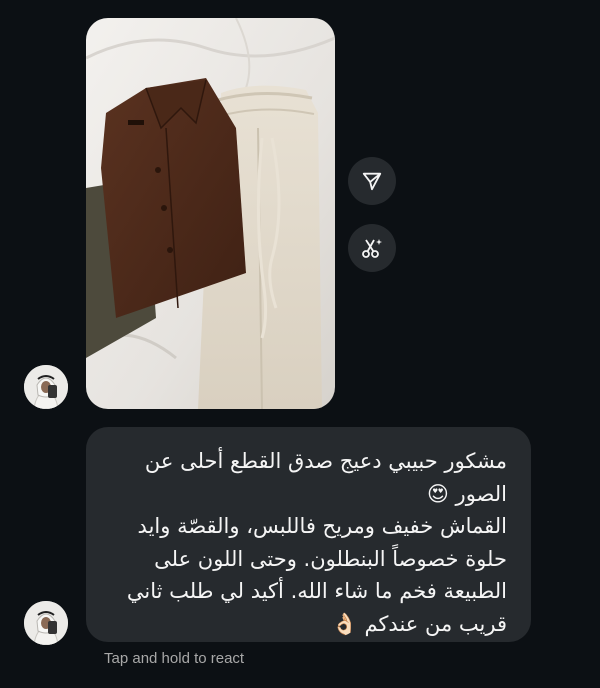 This screenshot has width=600, height=688. Describe the element at coordinates (174, 658) in the screenshot. I see `react-hint: Tap and hold to react` at that location.